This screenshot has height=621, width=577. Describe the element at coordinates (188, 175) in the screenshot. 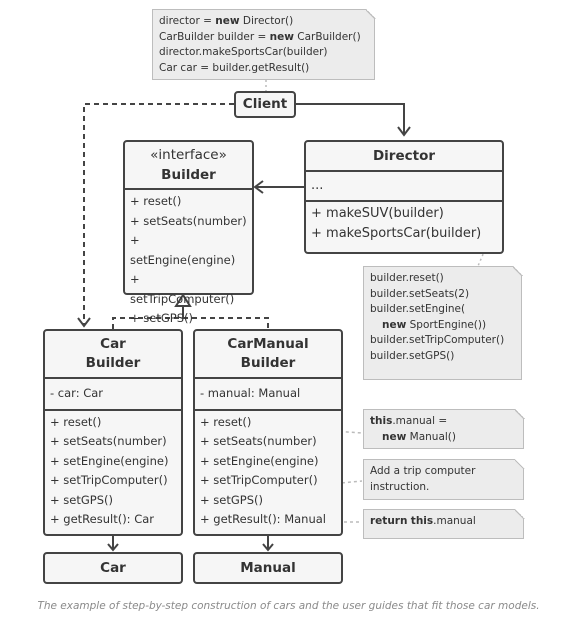

I see `builder-name: Builder` at that location.